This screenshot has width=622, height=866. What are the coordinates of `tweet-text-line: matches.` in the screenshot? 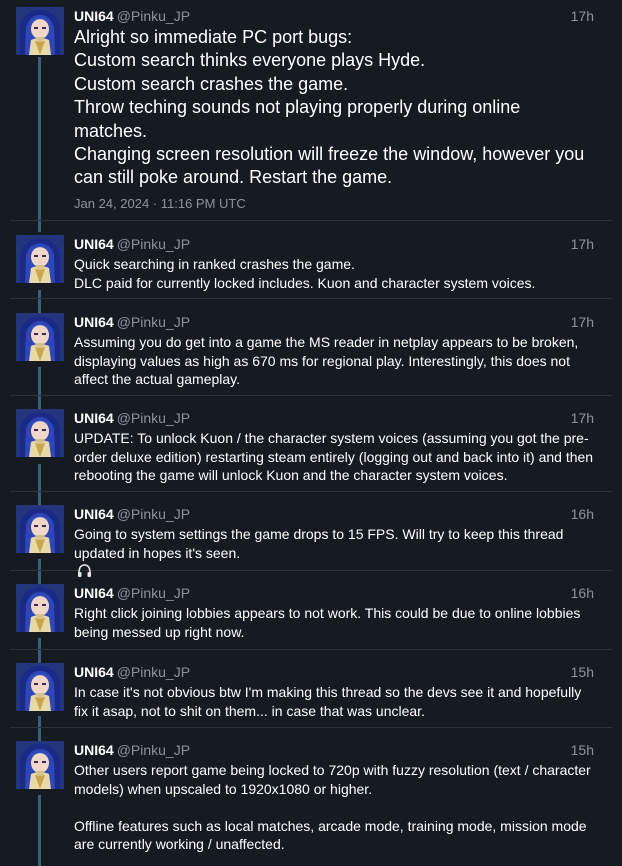 It's located at (111, 130).